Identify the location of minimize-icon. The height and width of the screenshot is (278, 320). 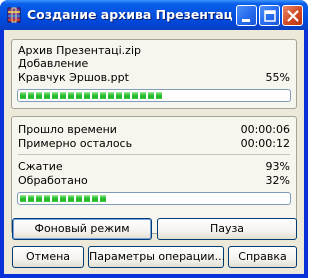
(246, 20).